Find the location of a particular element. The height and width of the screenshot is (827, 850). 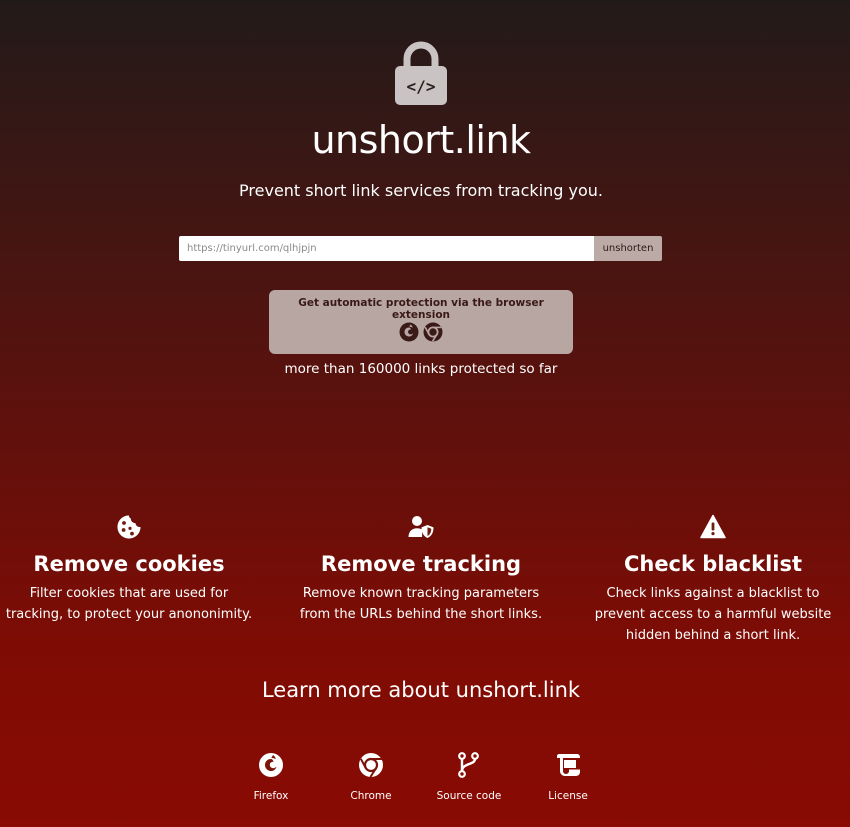

cookie-icon is located at coordinates (129, 527).